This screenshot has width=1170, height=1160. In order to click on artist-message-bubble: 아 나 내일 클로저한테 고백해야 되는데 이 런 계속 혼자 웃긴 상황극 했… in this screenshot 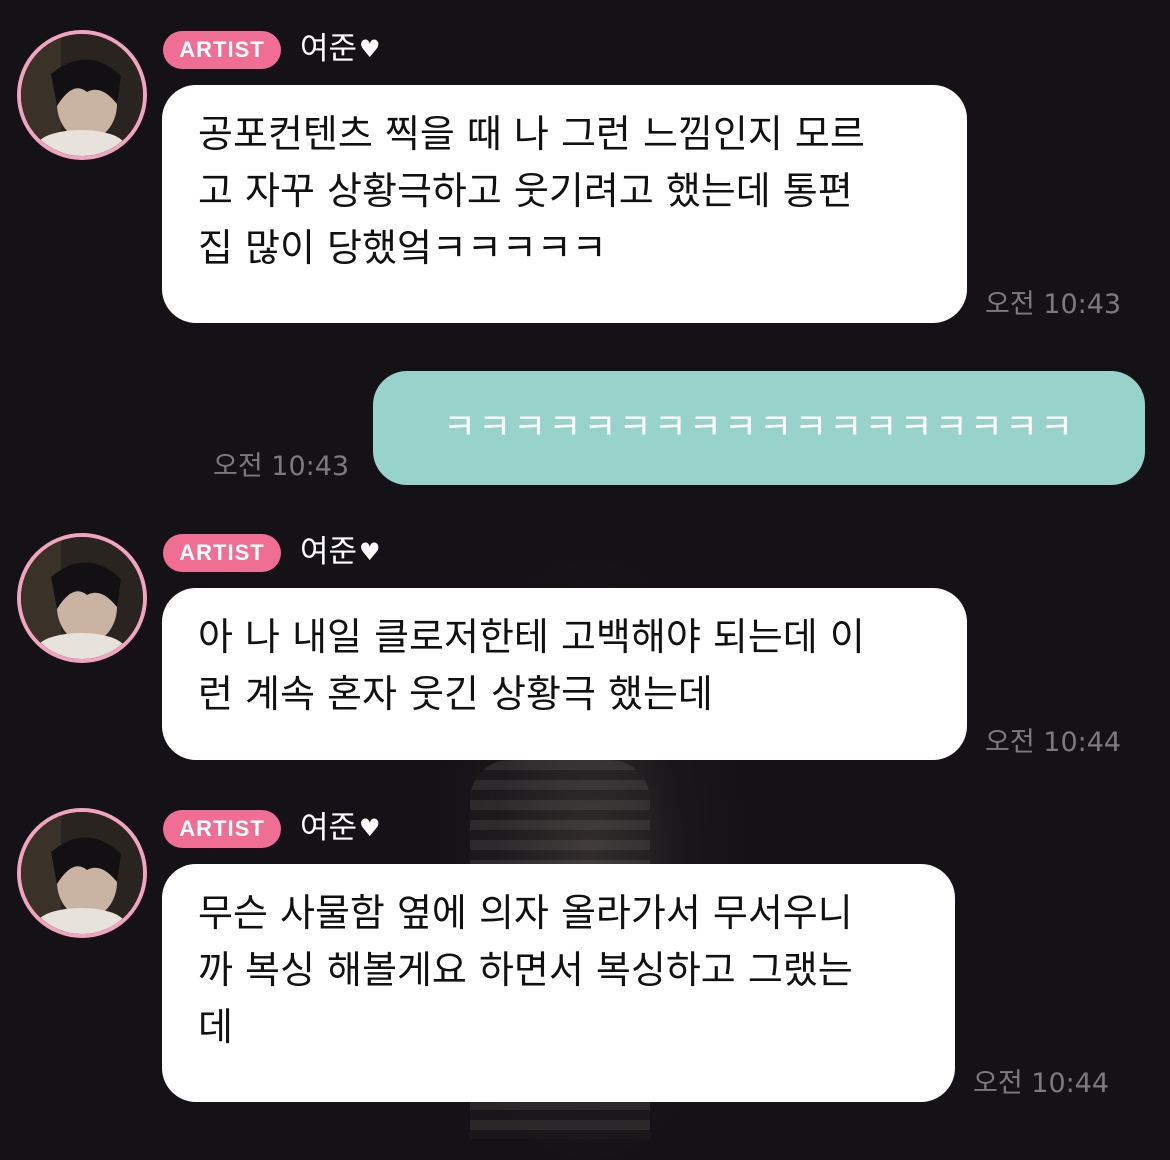, I will do `click(564, 674)`.